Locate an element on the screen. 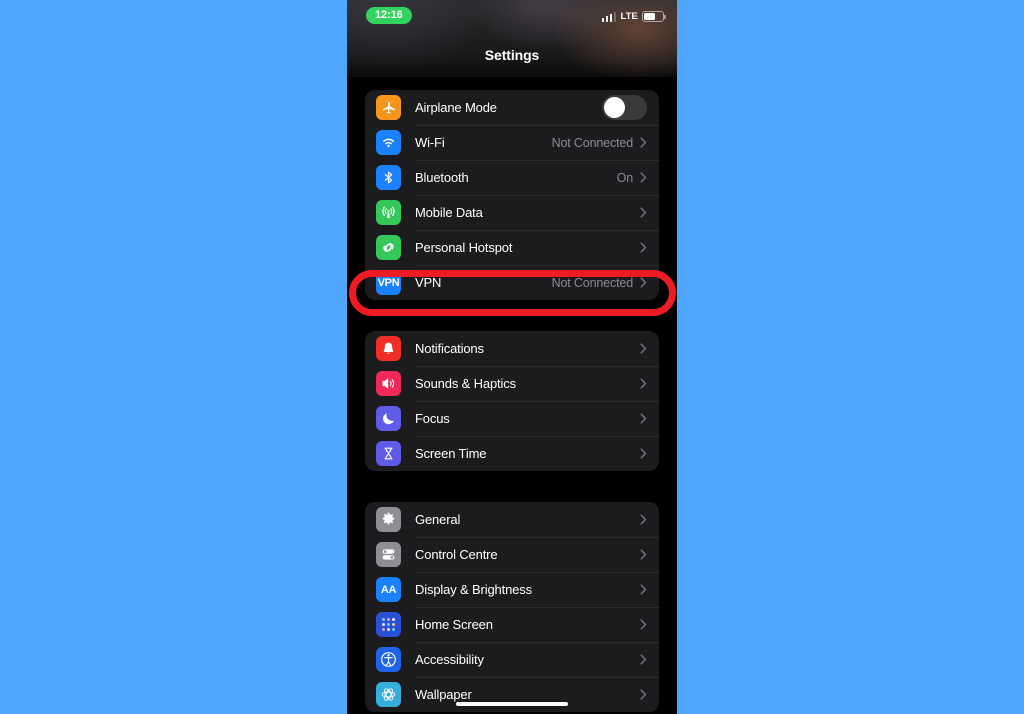 The image size is (1024, 714). settings-row-sounds-haptics: Sounds & Haptics is located at coordinates (512, 383).